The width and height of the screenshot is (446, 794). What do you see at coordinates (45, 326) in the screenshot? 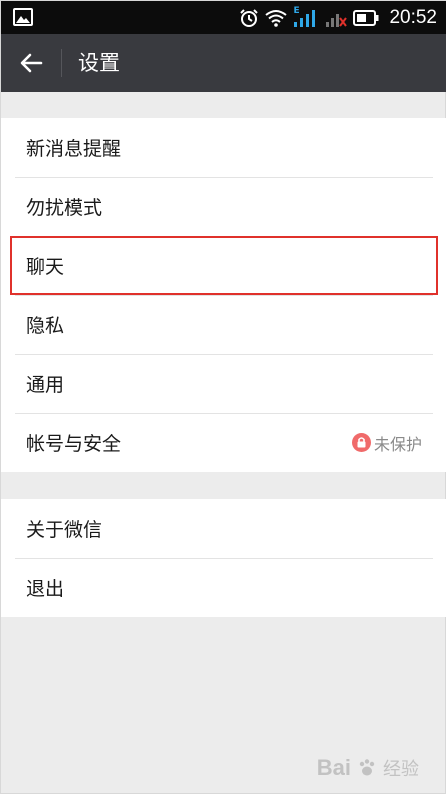
I see `settings-item-label: 隐私` at bounding box center [45, 326].